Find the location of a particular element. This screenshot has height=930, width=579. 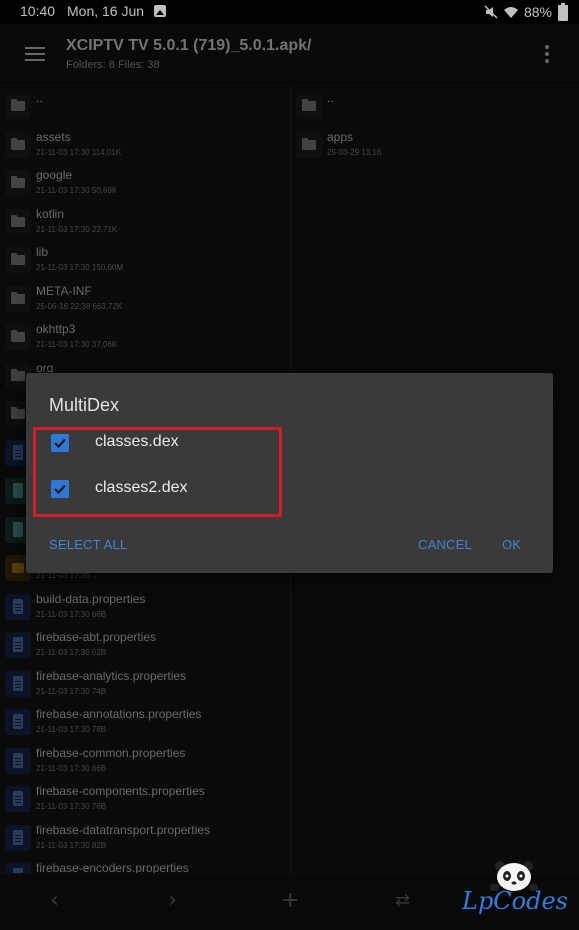

cancel-button: CANCEL is located at coordinates (445, 544).